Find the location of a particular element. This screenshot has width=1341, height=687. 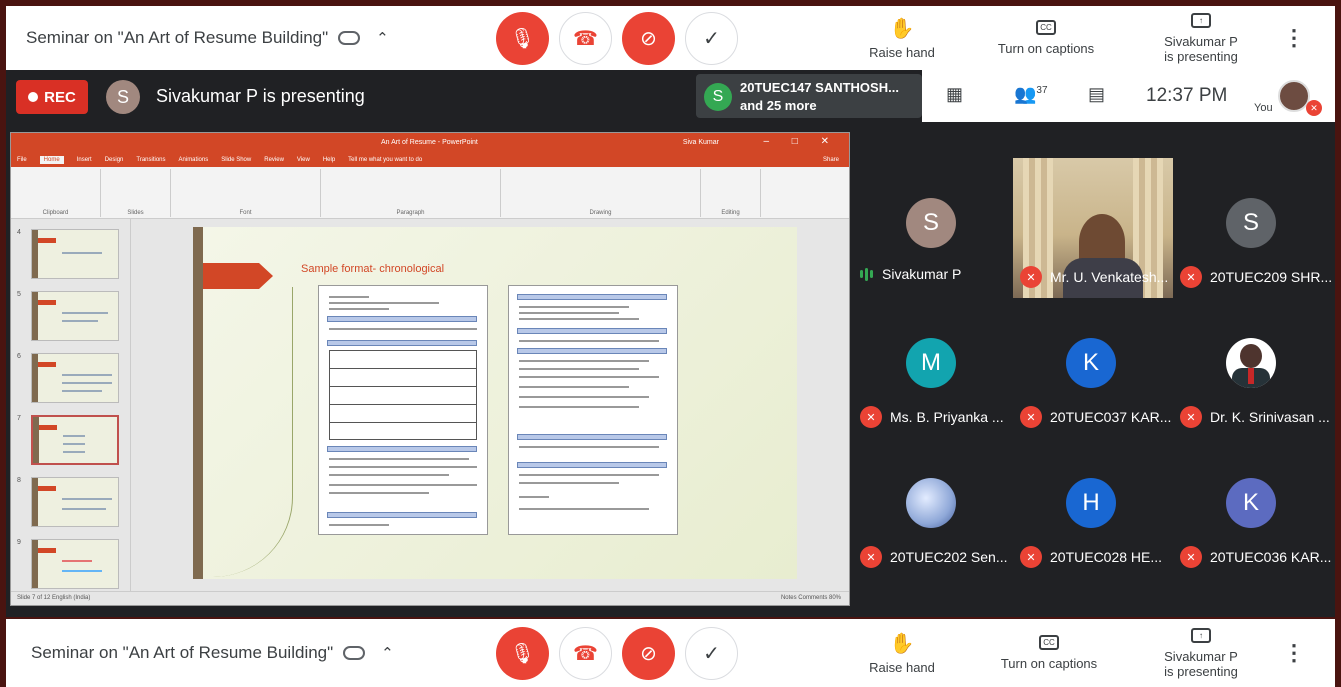

ppt-user: Siva Kumar is located at coordinates (700, 142).